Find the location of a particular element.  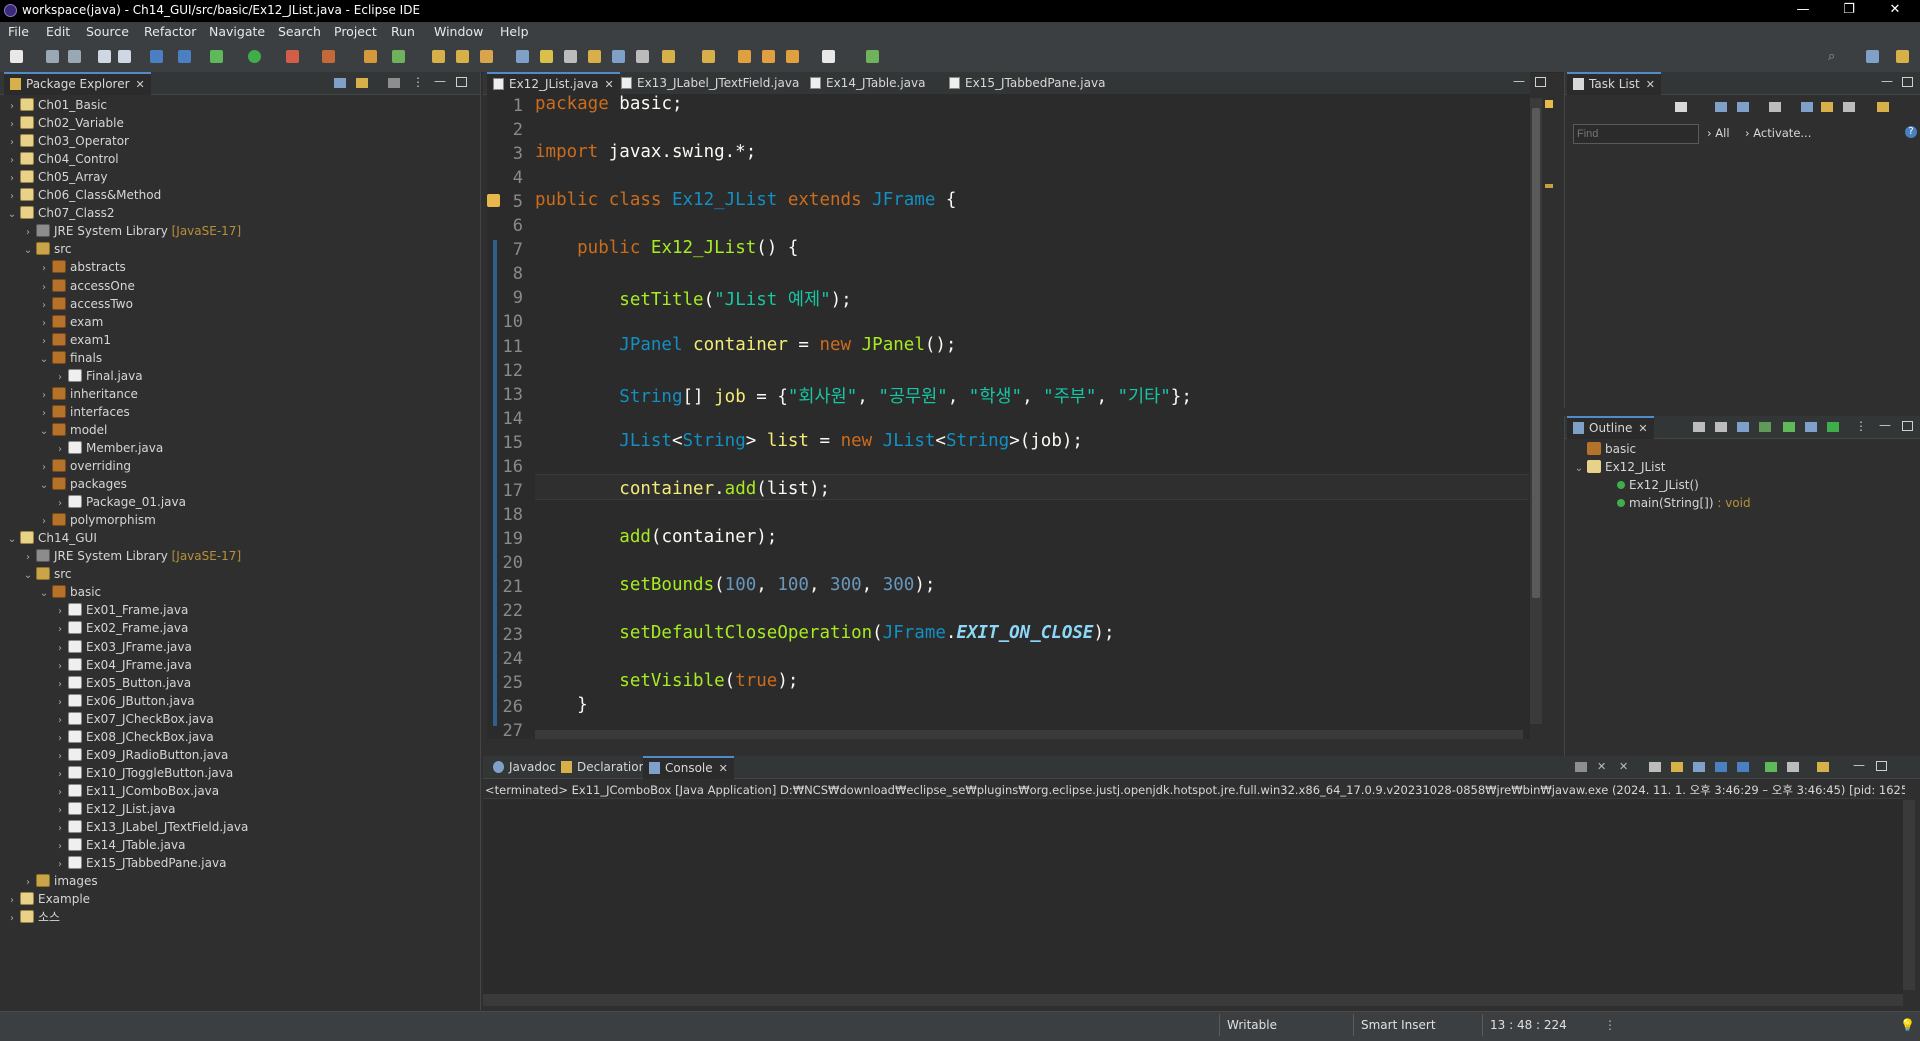

tree-item: › Ch01_Basic is located at coordinates (56, 105).